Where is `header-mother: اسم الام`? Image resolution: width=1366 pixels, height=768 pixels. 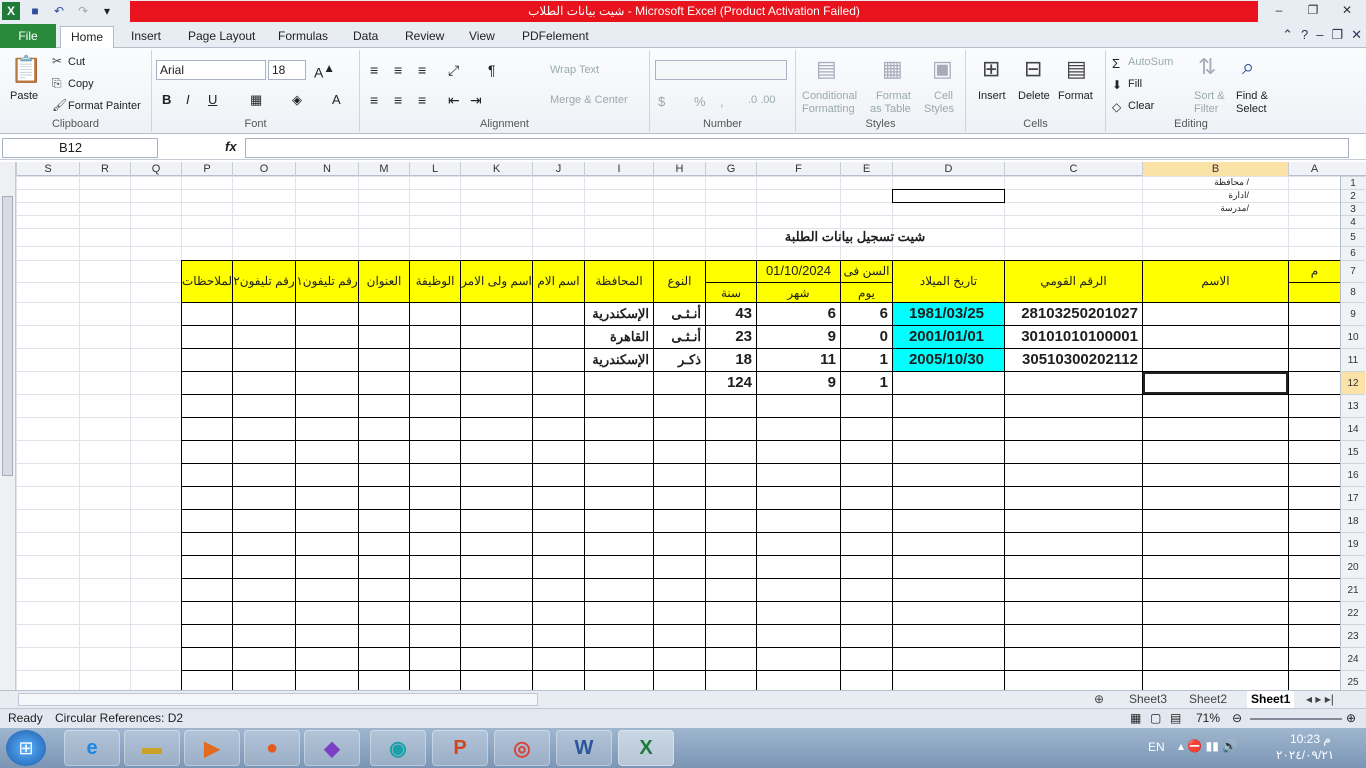
header-mother: اسم الام is located at coordinates (558, 281).